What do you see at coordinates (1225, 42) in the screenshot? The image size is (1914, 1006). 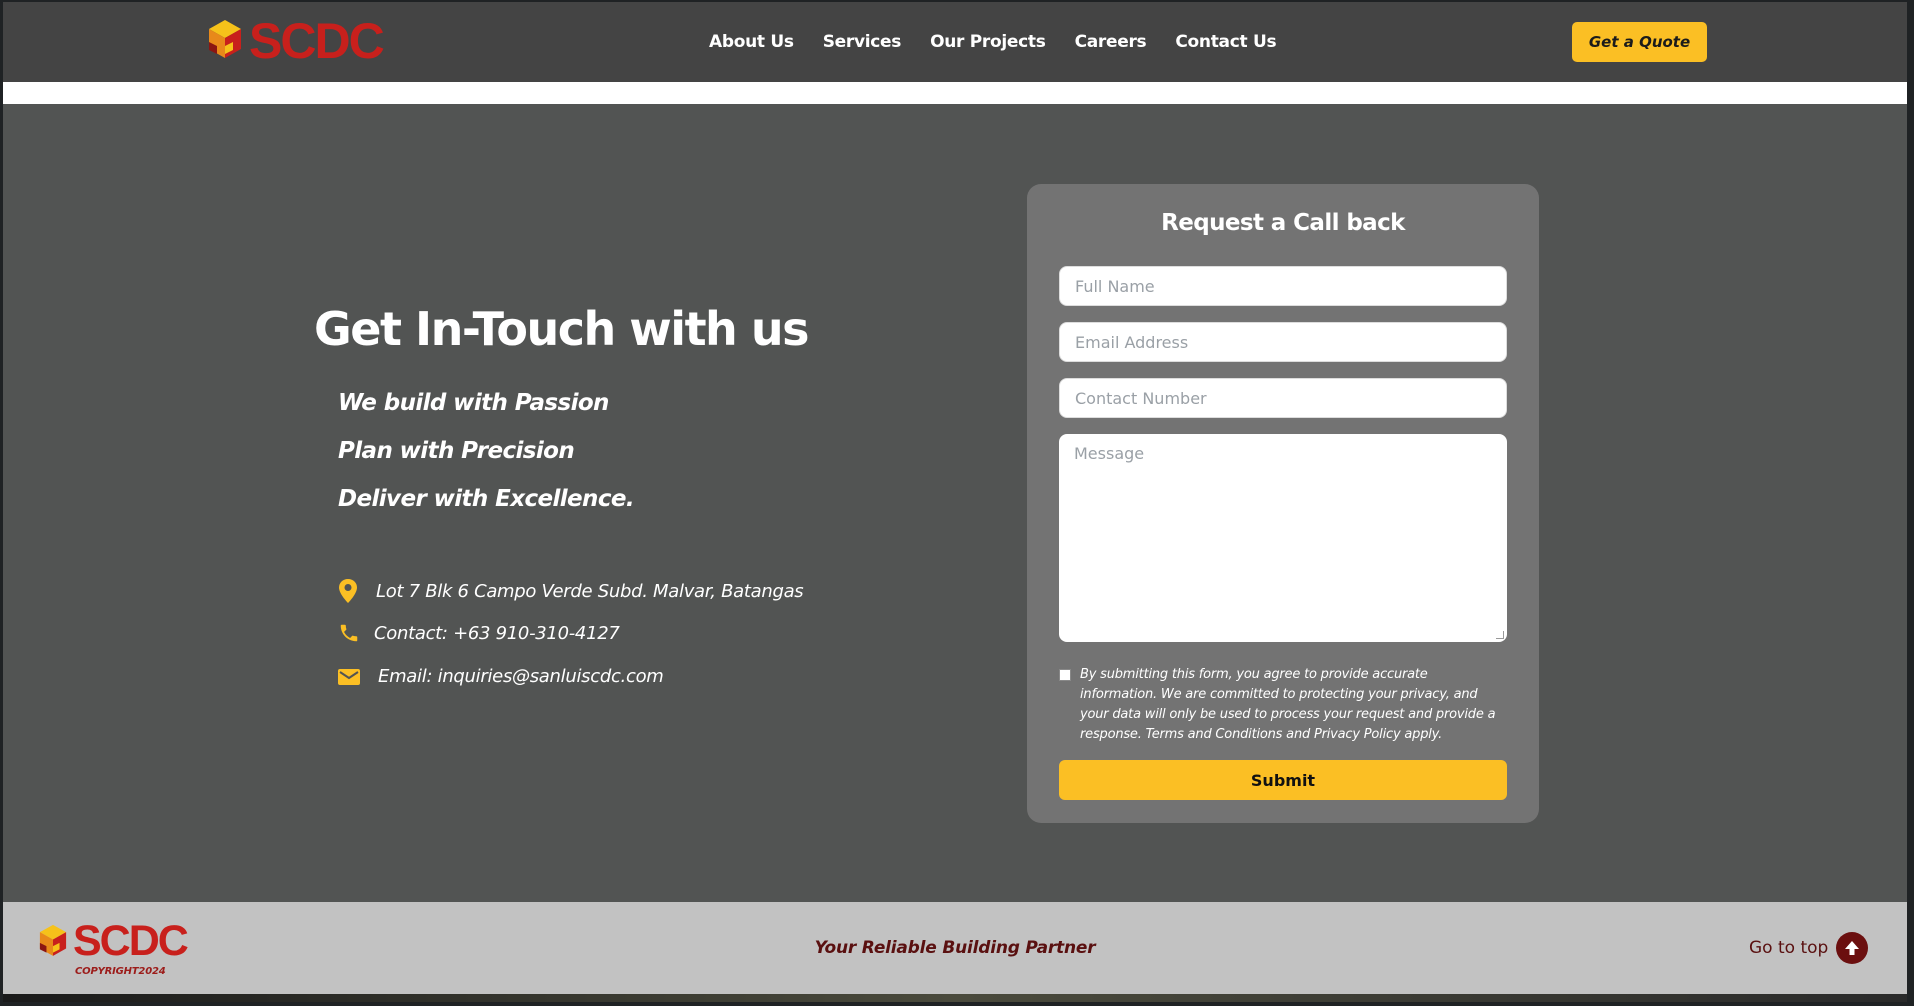 I see `nav-contact-us: Contact Us` at bounding box center [1225, 42].